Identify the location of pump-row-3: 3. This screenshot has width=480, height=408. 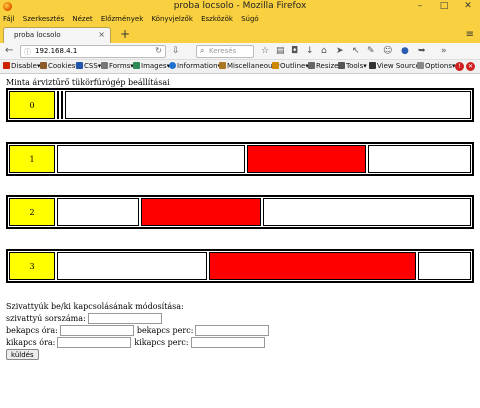
(240, 266).